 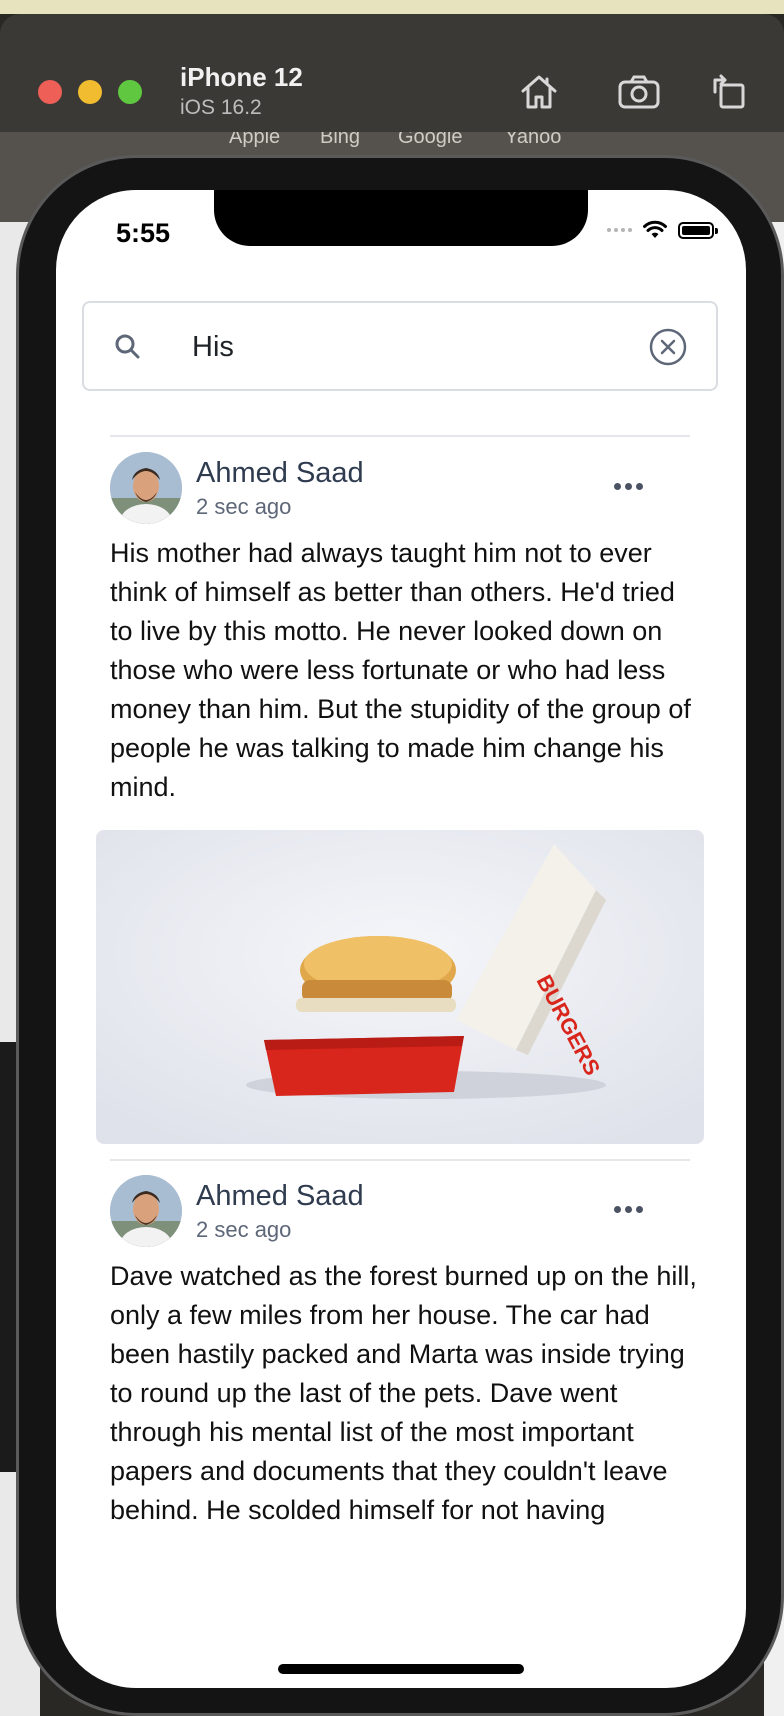 I want to click on rotate-icon, so click(x=729, y=92).